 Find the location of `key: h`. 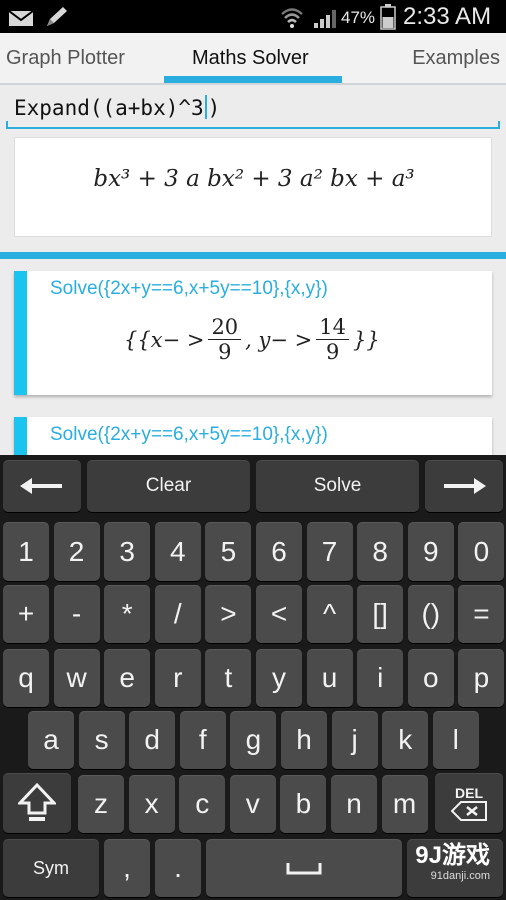

key: h is located at coordinates (304, 740).